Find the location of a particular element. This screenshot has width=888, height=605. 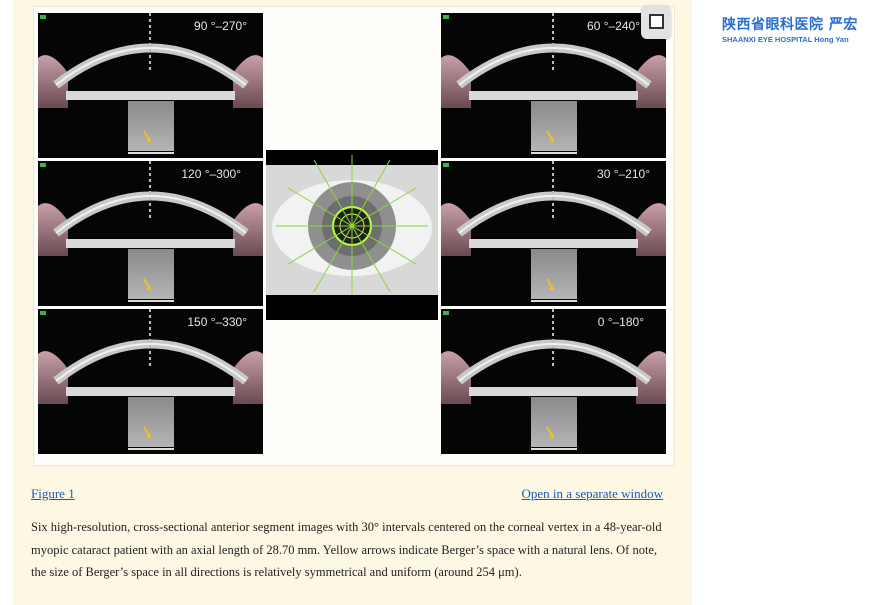

expand-image-button is located at coordinates (656, 22).